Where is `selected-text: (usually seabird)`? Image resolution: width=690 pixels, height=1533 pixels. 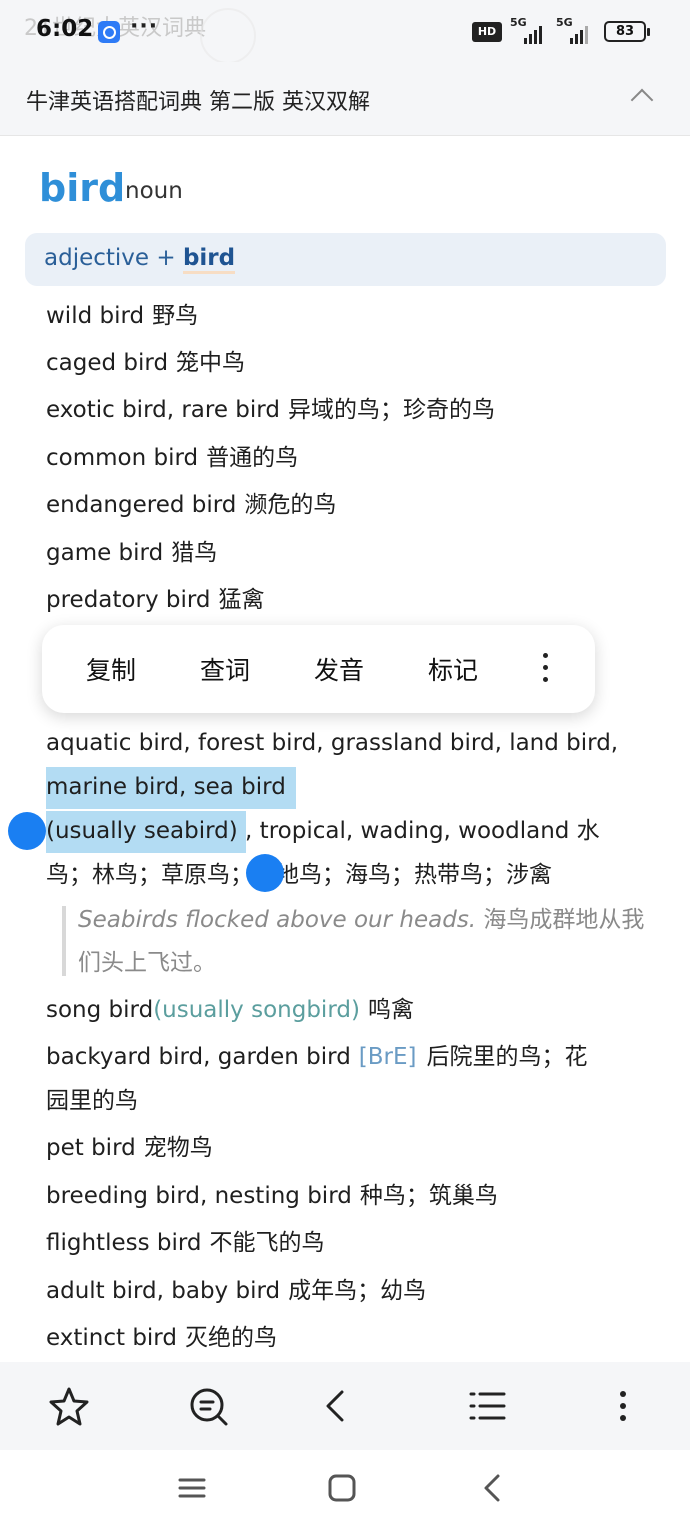
selected-text: (usually seabird) is located at coordinates (142, 831).